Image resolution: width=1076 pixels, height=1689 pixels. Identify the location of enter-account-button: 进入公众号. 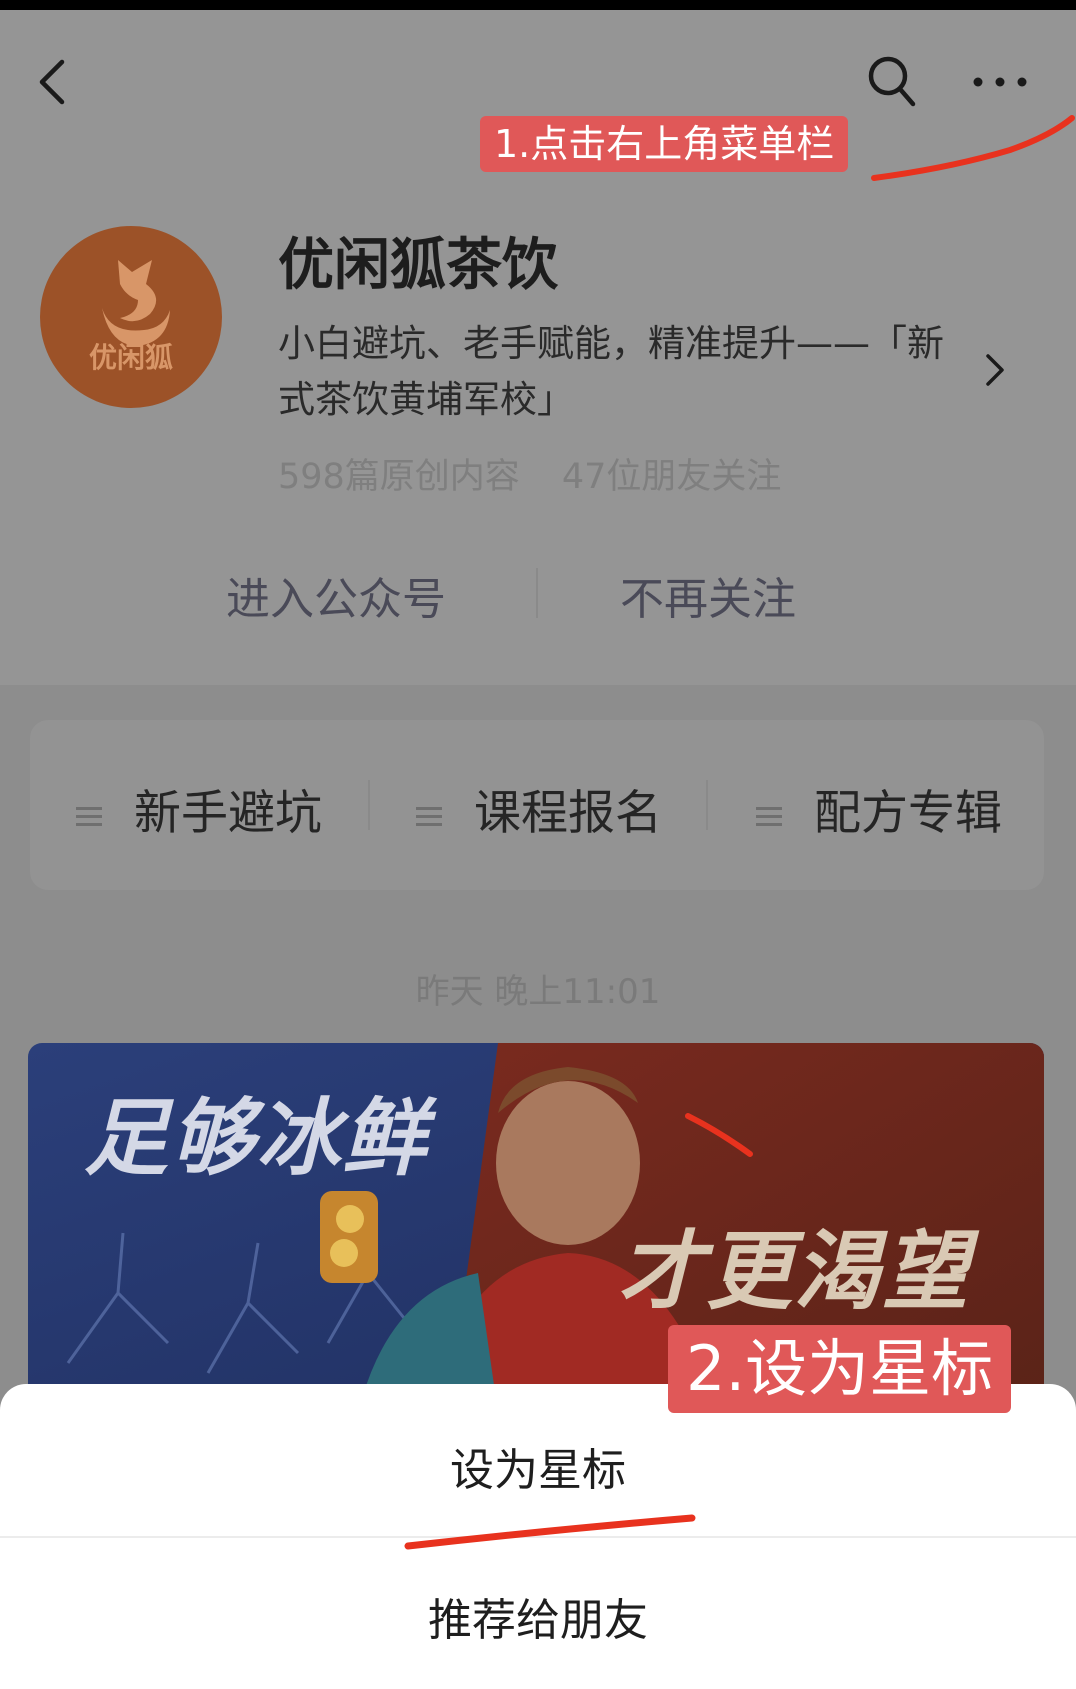
(336, 595).